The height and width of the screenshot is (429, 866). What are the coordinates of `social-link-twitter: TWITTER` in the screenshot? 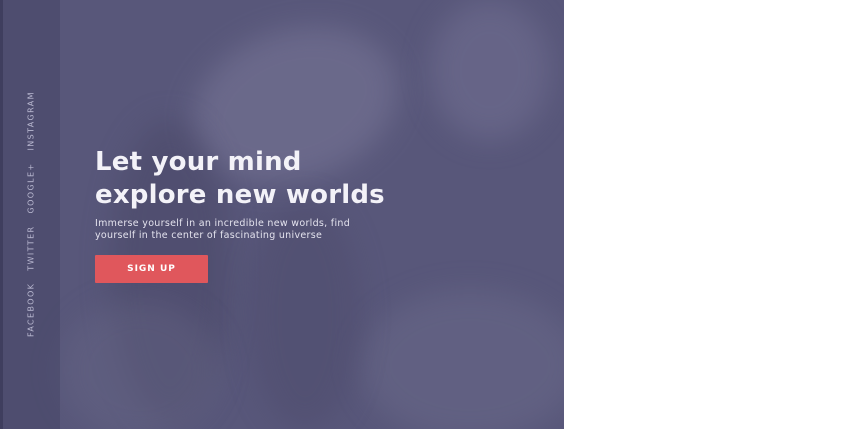 It's located at (31, 248).